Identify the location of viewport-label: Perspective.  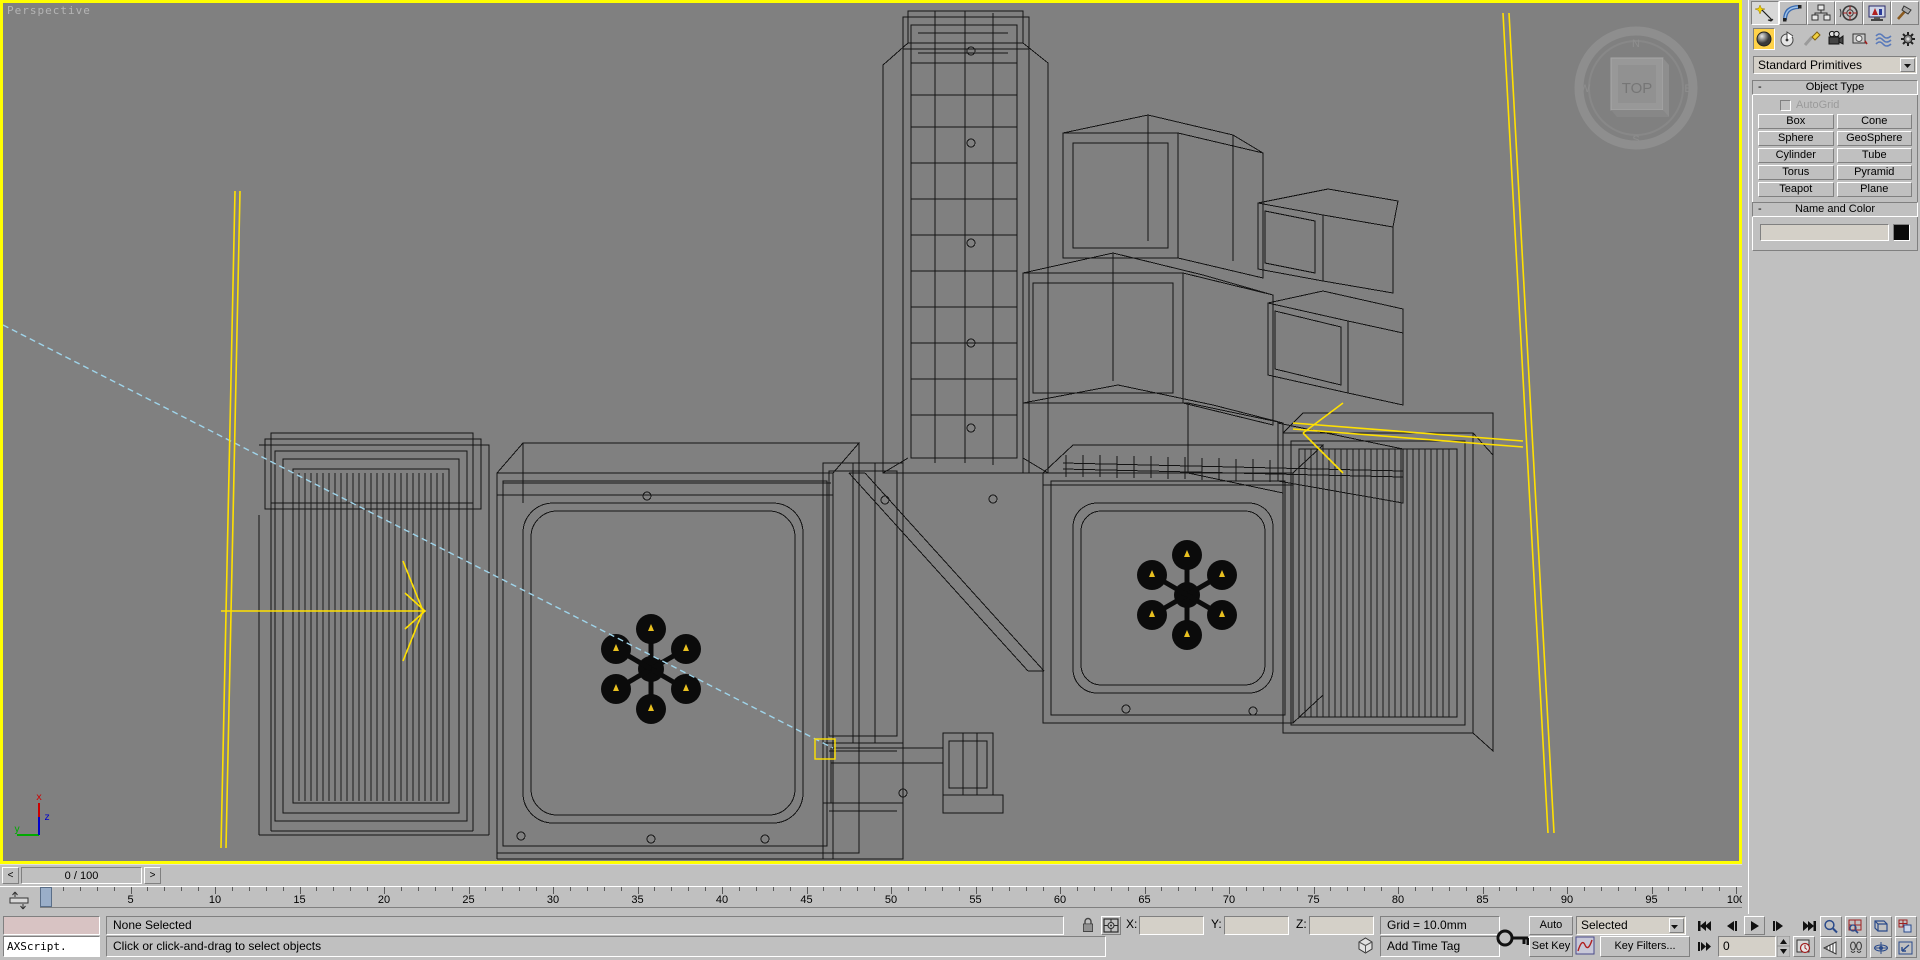
(49, 10).